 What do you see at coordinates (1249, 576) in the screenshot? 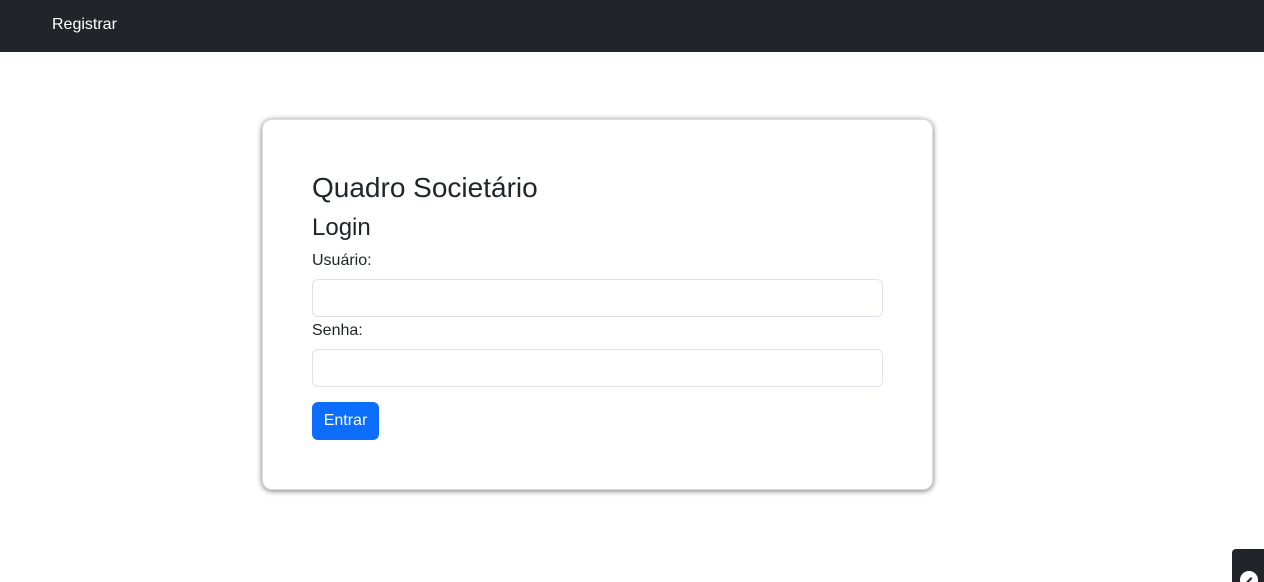
I see `edit-icon` at bounding box center [1249, 576].